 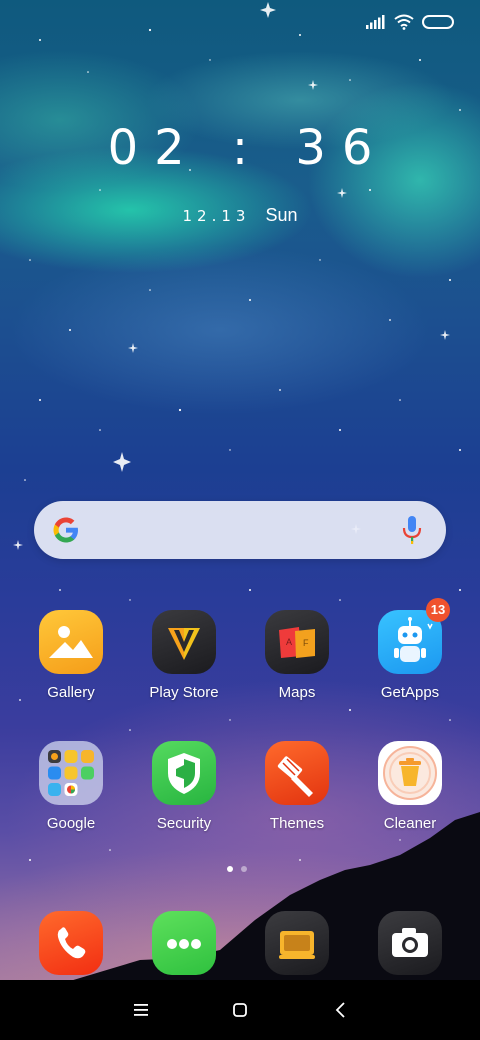 I want to click on page-dot, so click(x=244, y=869).